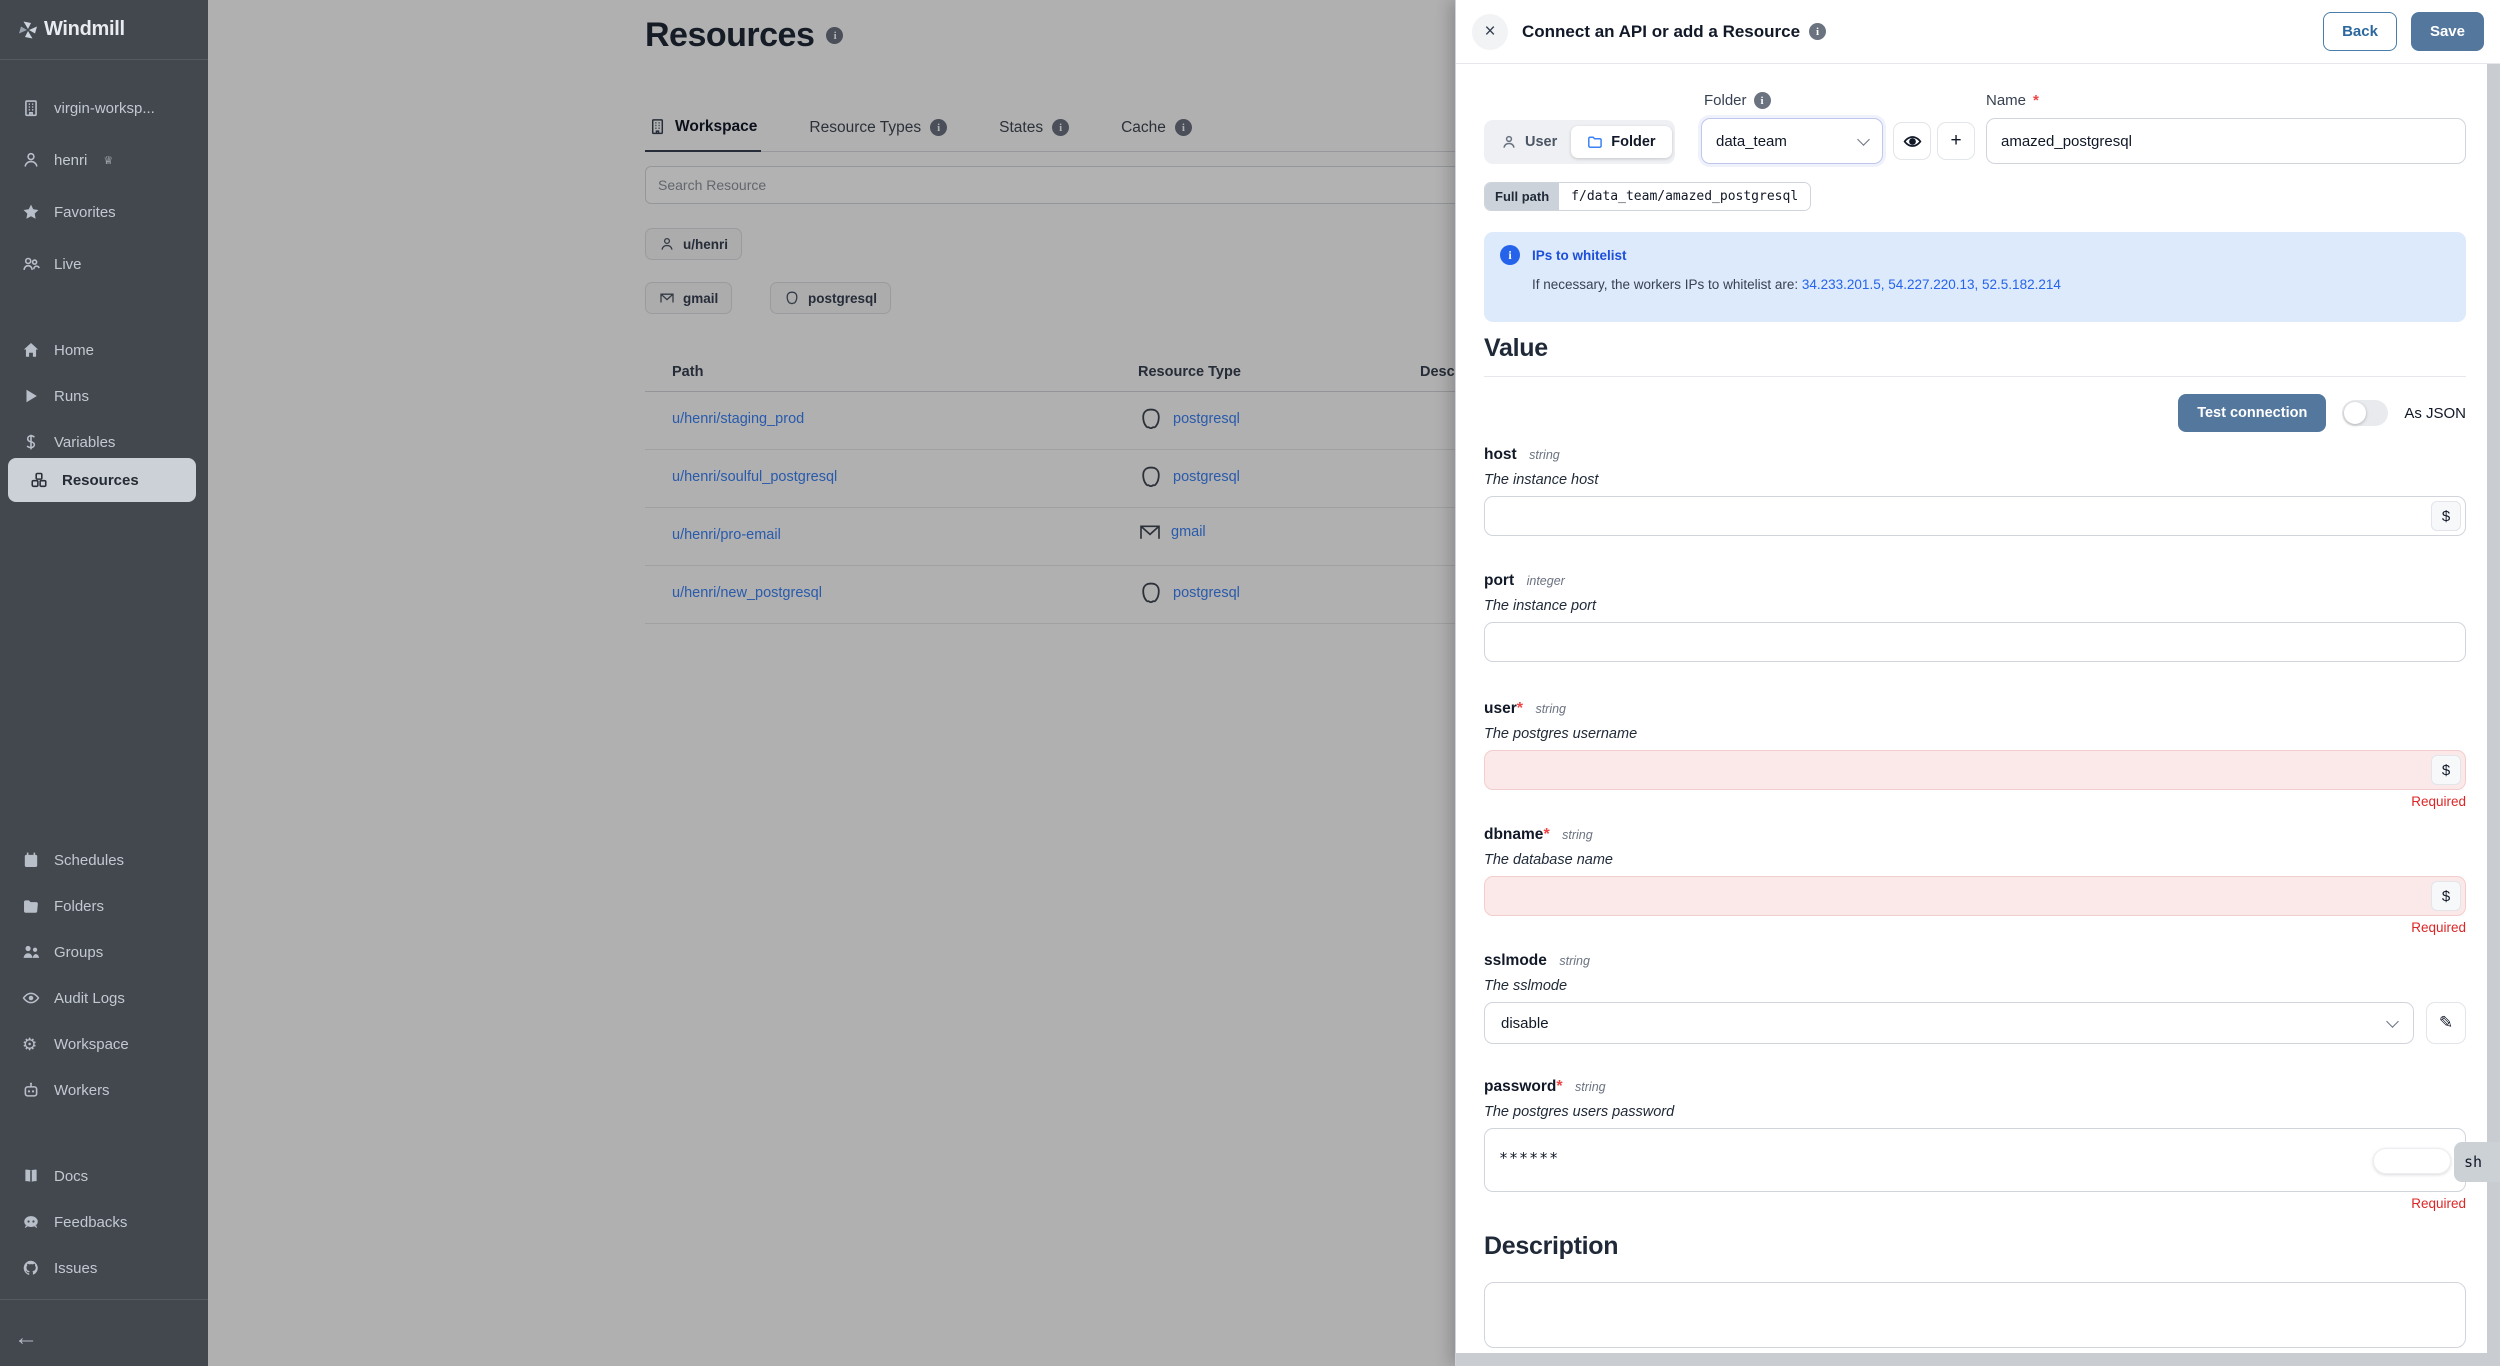 Image resolution: width=2500 pixels, height=1366 pixels. Describe the element at coordinates (28, 29) in the screenshot. I see `windmill-logo-icon` at that location.